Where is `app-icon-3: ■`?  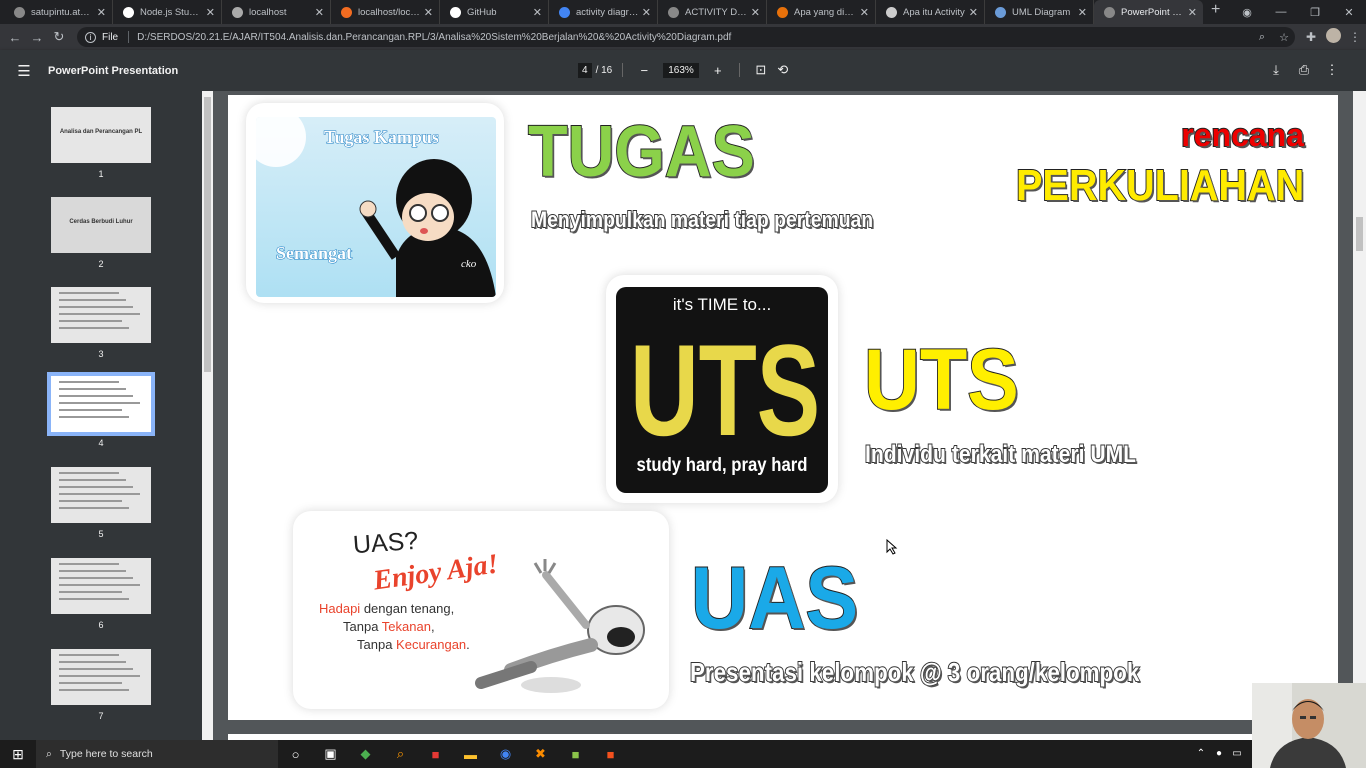
app-icon-3: ■ is located at coordinates (575, 754).